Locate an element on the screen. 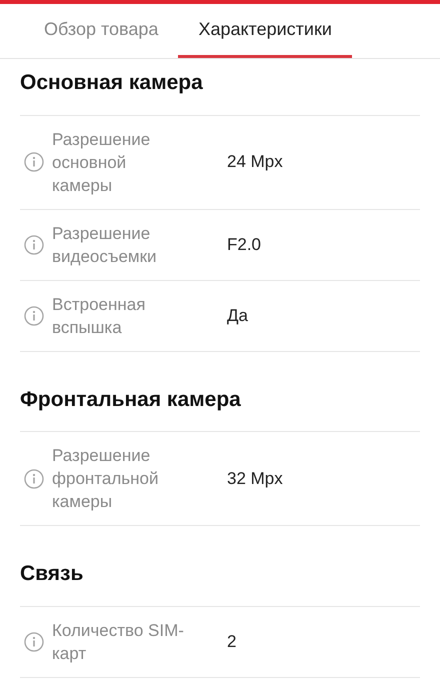 The height and width of the screenshot is (699, 440). spec-label: Количество SIM-карт is located at coordinates (118, 642).